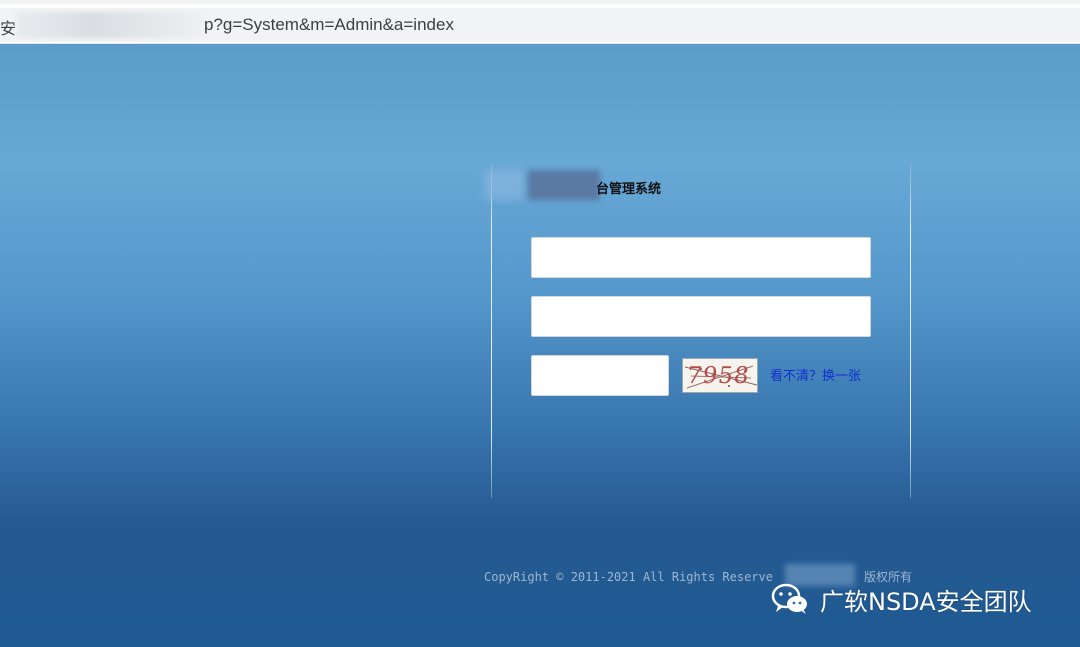  Describe the element at coordinates (110, 25) in the screenshot. I see `url-redacted-block` at that location.